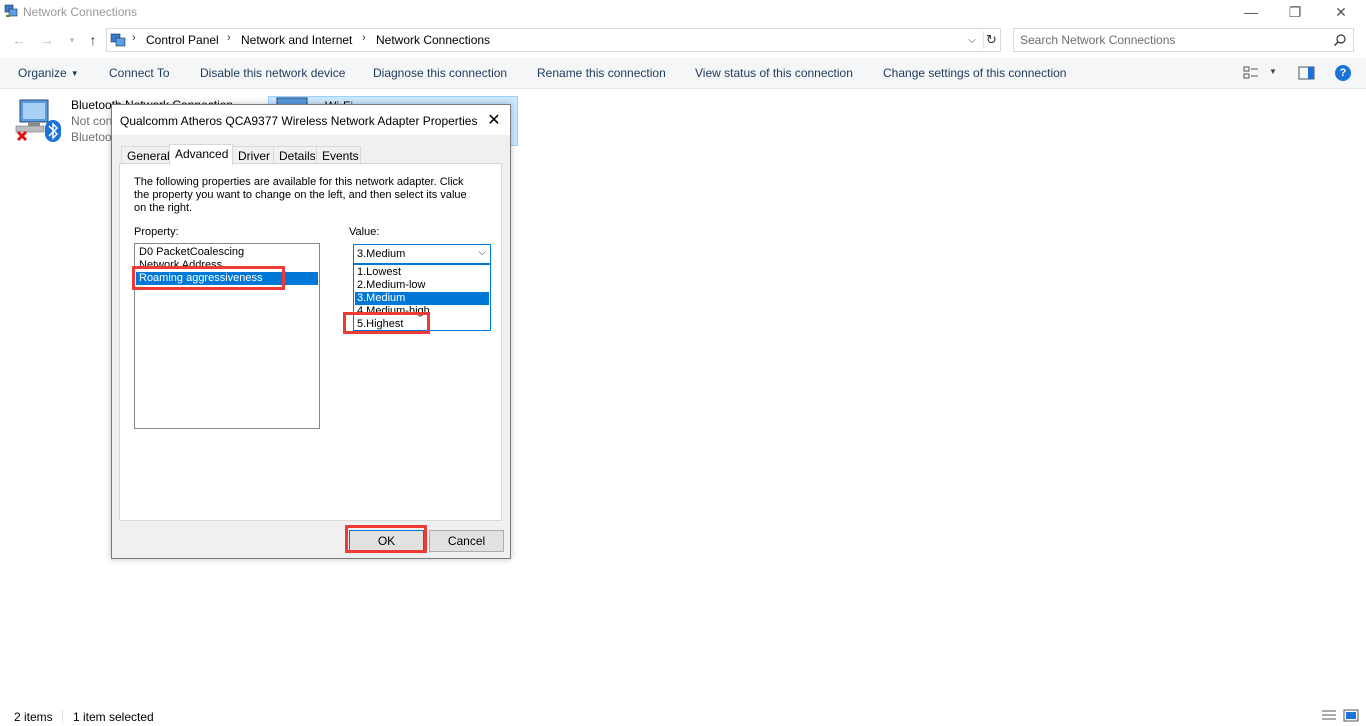  Describe the element at coordinates (62, 716) in the screenshot. I see `status-divider` at that location.